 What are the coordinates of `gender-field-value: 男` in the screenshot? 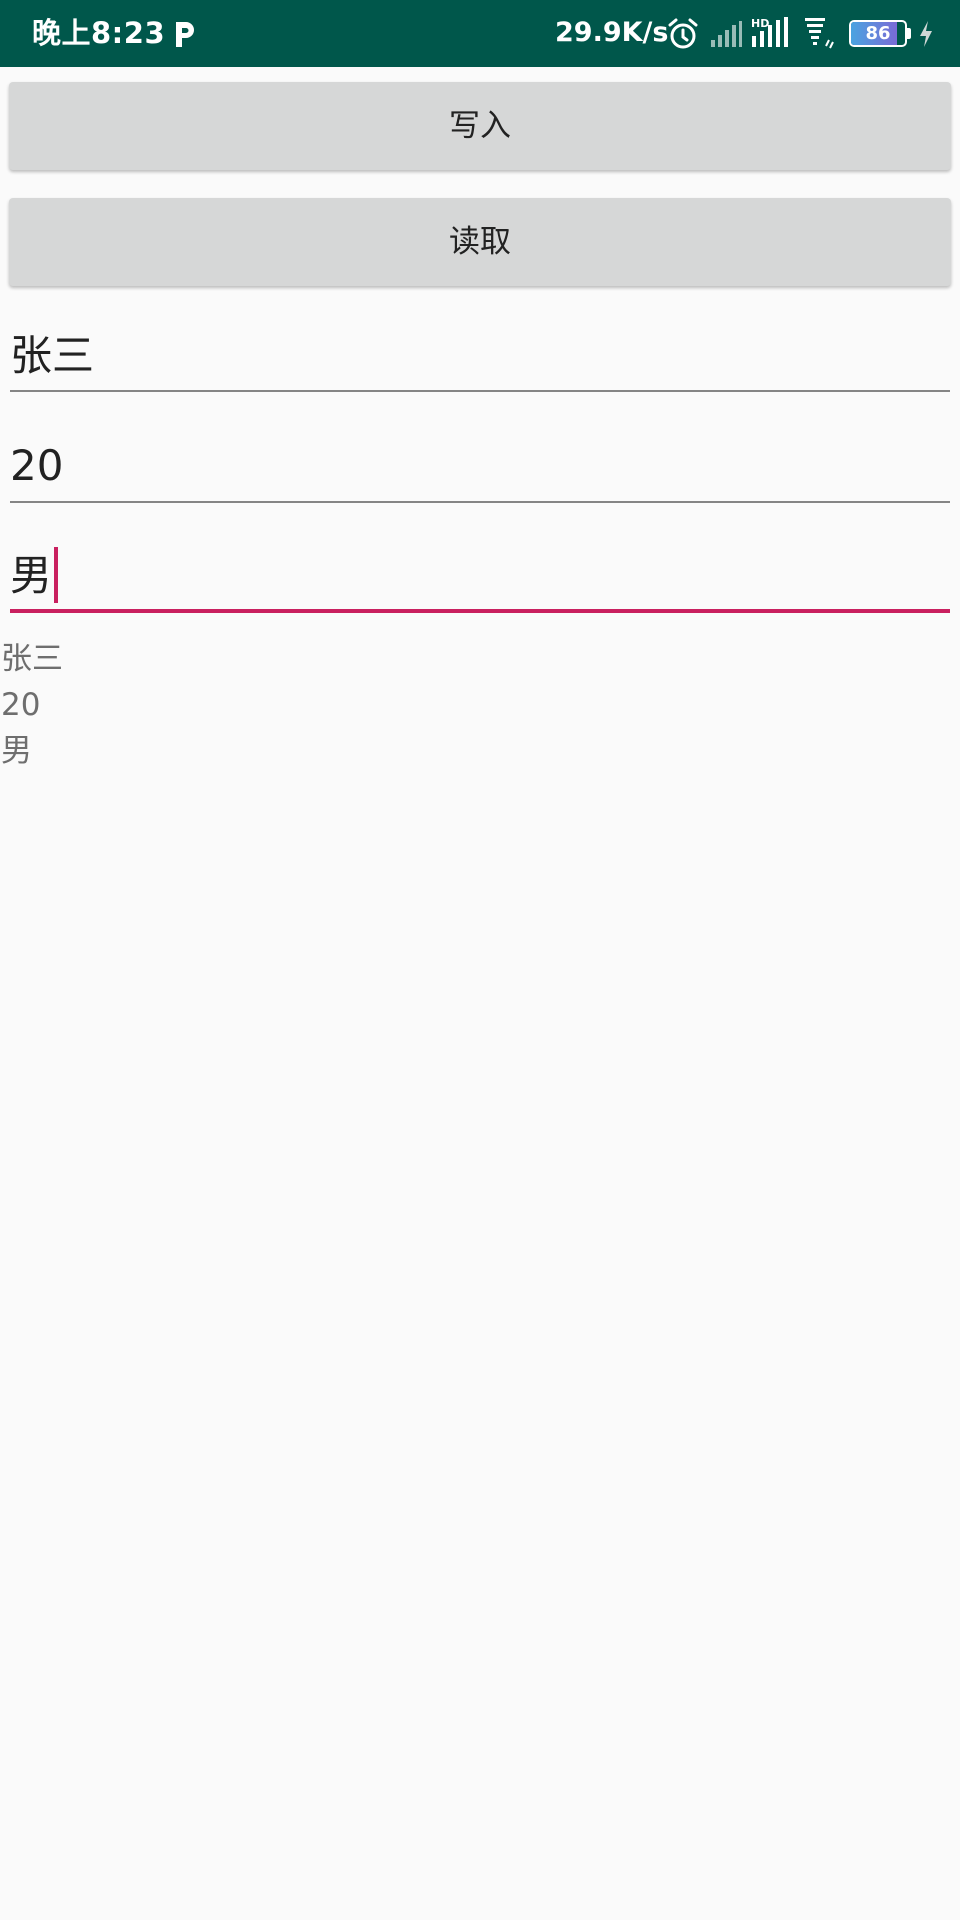 It's located at (31, 575).